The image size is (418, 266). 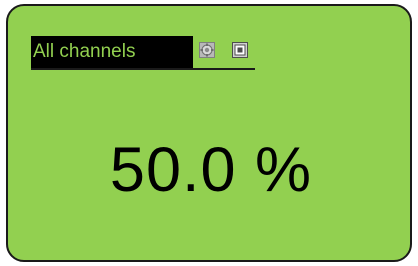 I want to click on widget-title: All channels, so click(x=112, y=52).